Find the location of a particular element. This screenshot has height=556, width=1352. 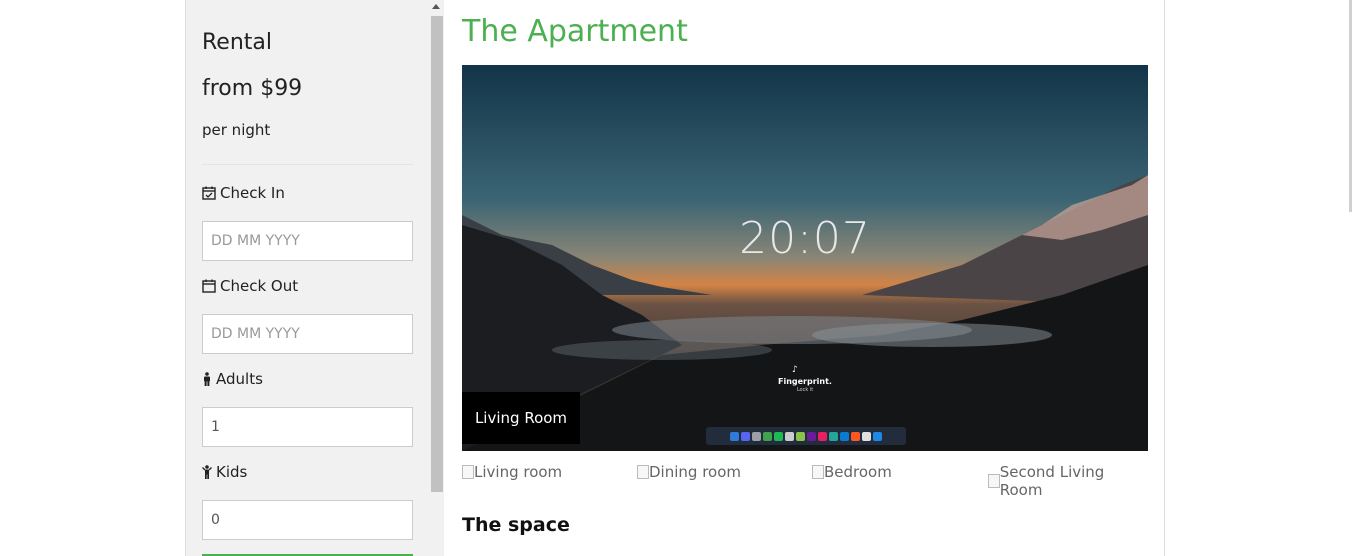

scroll-up-arrow-icon is located at coordinates (436, 6).